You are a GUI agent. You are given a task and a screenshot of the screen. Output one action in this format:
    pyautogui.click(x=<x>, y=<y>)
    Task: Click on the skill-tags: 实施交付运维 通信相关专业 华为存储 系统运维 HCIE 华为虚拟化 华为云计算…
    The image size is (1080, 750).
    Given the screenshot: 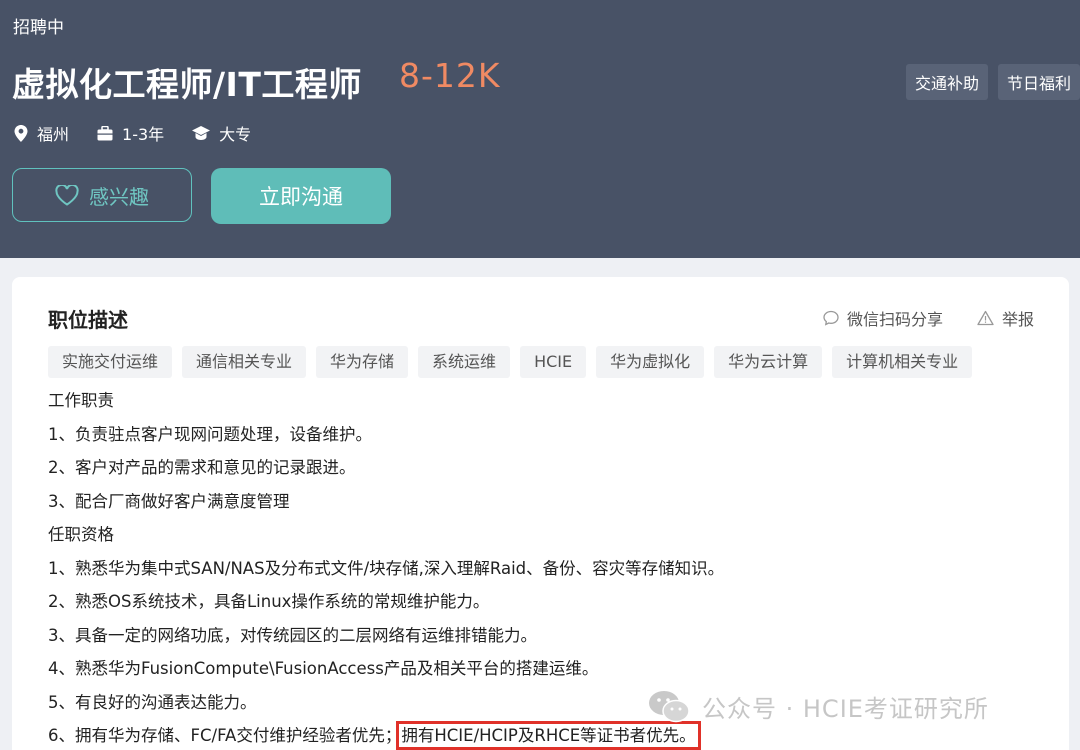 What is the action you would take?
    pyautogui.click(x=510, y=362)
    